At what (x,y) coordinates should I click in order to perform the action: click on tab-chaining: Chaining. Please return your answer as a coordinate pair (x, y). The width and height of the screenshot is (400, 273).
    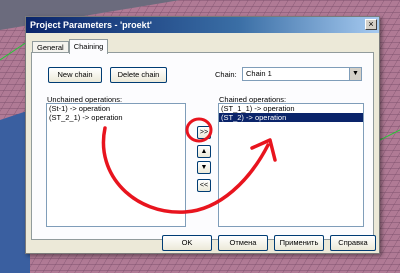
    Looking at the image, I should click on (88, 46).